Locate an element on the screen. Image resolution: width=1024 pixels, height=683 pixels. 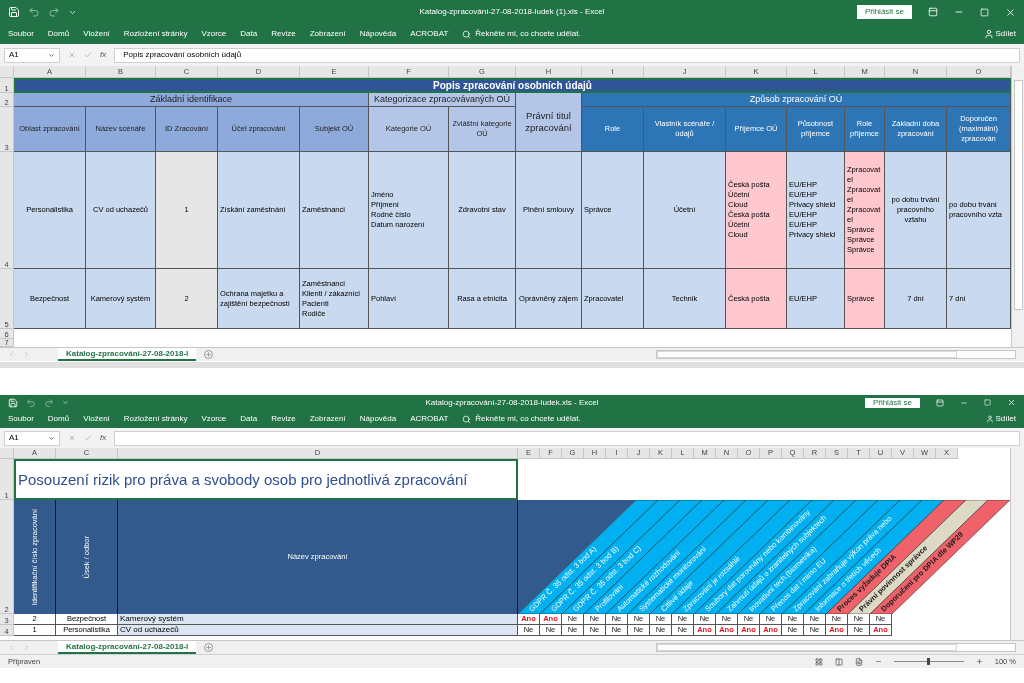
group-header: Kategorizace zpracovávaných OÚ is located at coordinates (442, 100).